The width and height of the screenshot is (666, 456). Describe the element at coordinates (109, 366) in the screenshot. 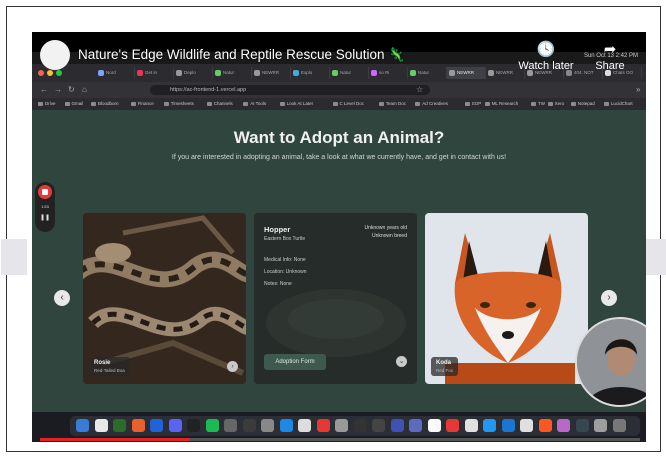

I see `card-label: Rosie Red-Tailed Boa` at that location.